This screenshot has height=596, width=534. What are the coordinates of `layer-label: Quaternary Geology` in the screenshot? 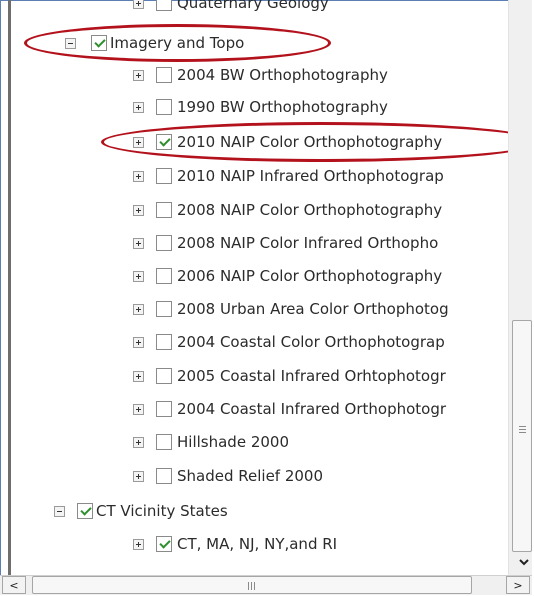 It's located at (253, 6).